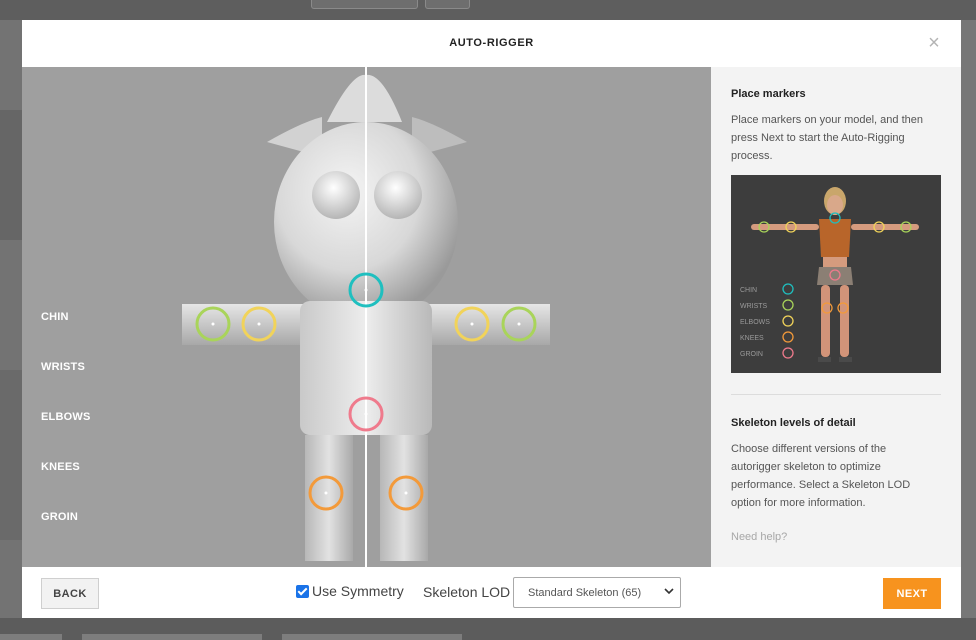 Image resolution: width=976 pixels, height=640 pixels. What do you see at coordinates (669, 591) in the screenshot?
I see `chevron-down-icon` at bounding box center [669, 591].